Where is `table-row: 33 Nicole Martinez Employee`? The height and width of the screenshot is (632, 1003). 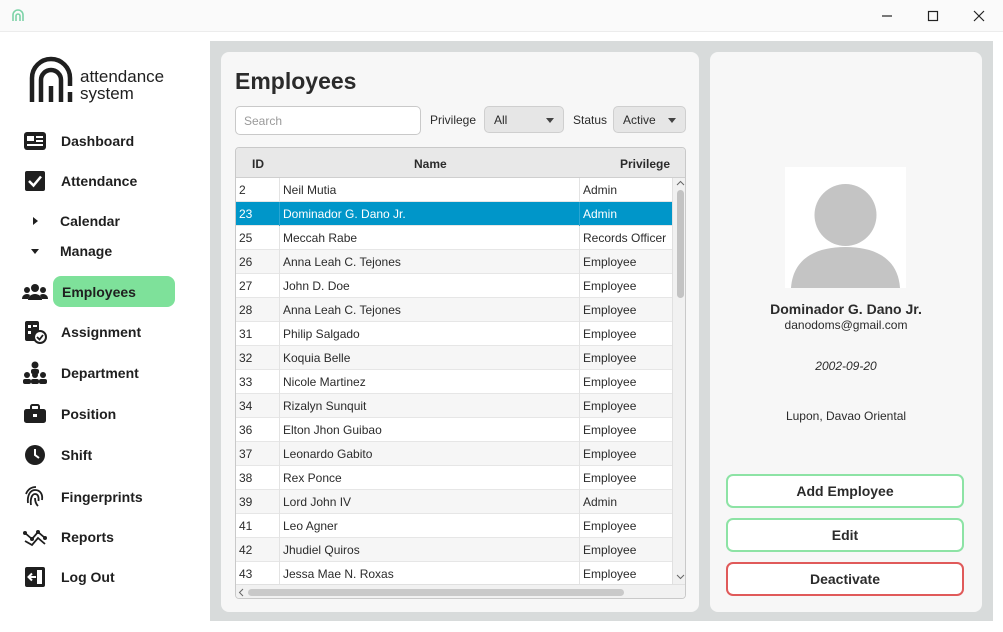 table-row: 33 Nicole Martinez Employee is located at coordinates (454, 382).